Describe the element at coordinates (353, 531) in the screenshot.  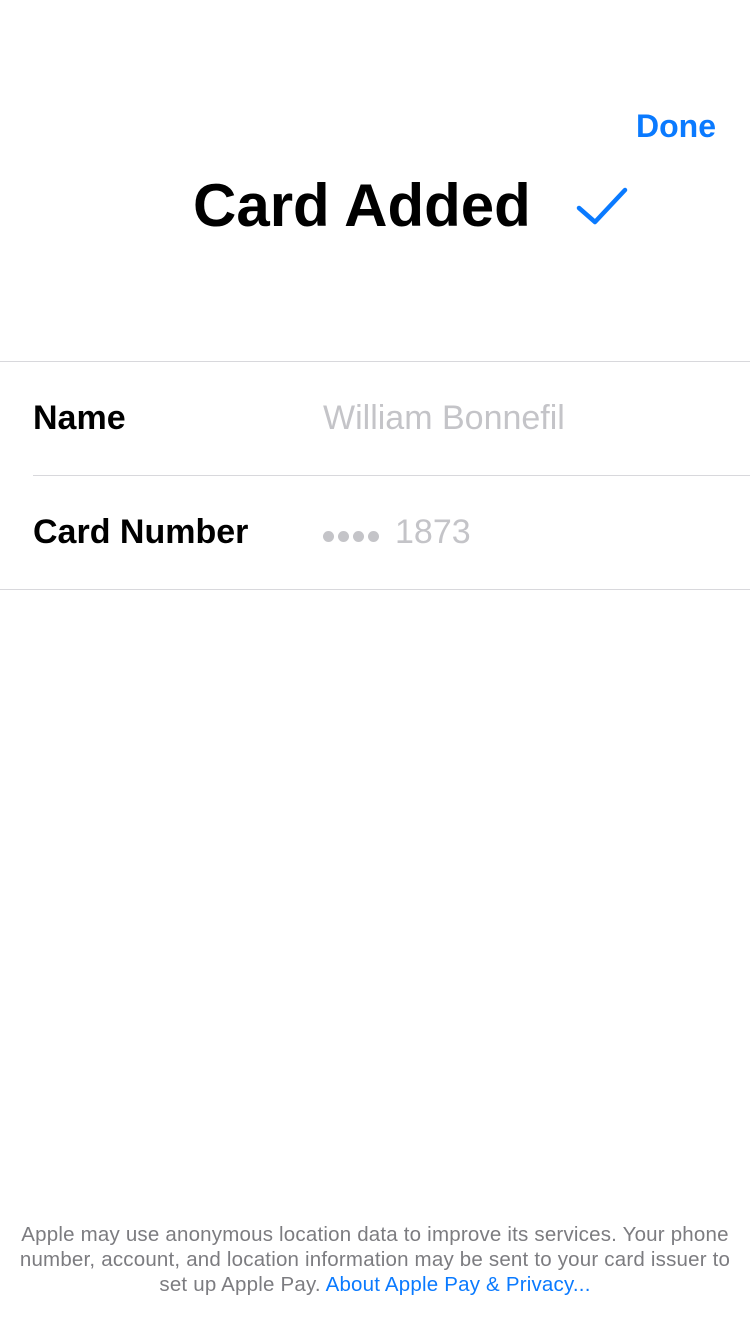
I see `masked-digits` at that location.